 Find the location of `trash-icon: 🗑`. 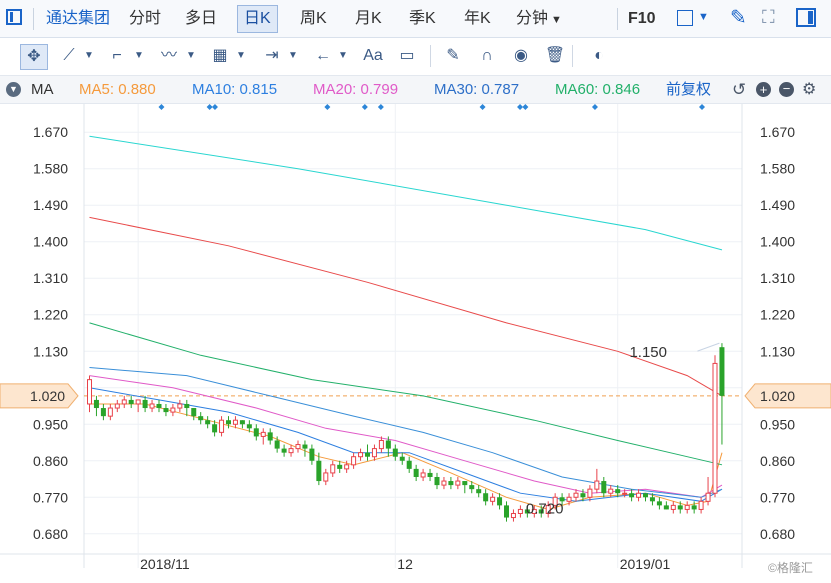

trash-icon: 🗑 is located at coordinates (555, 56).